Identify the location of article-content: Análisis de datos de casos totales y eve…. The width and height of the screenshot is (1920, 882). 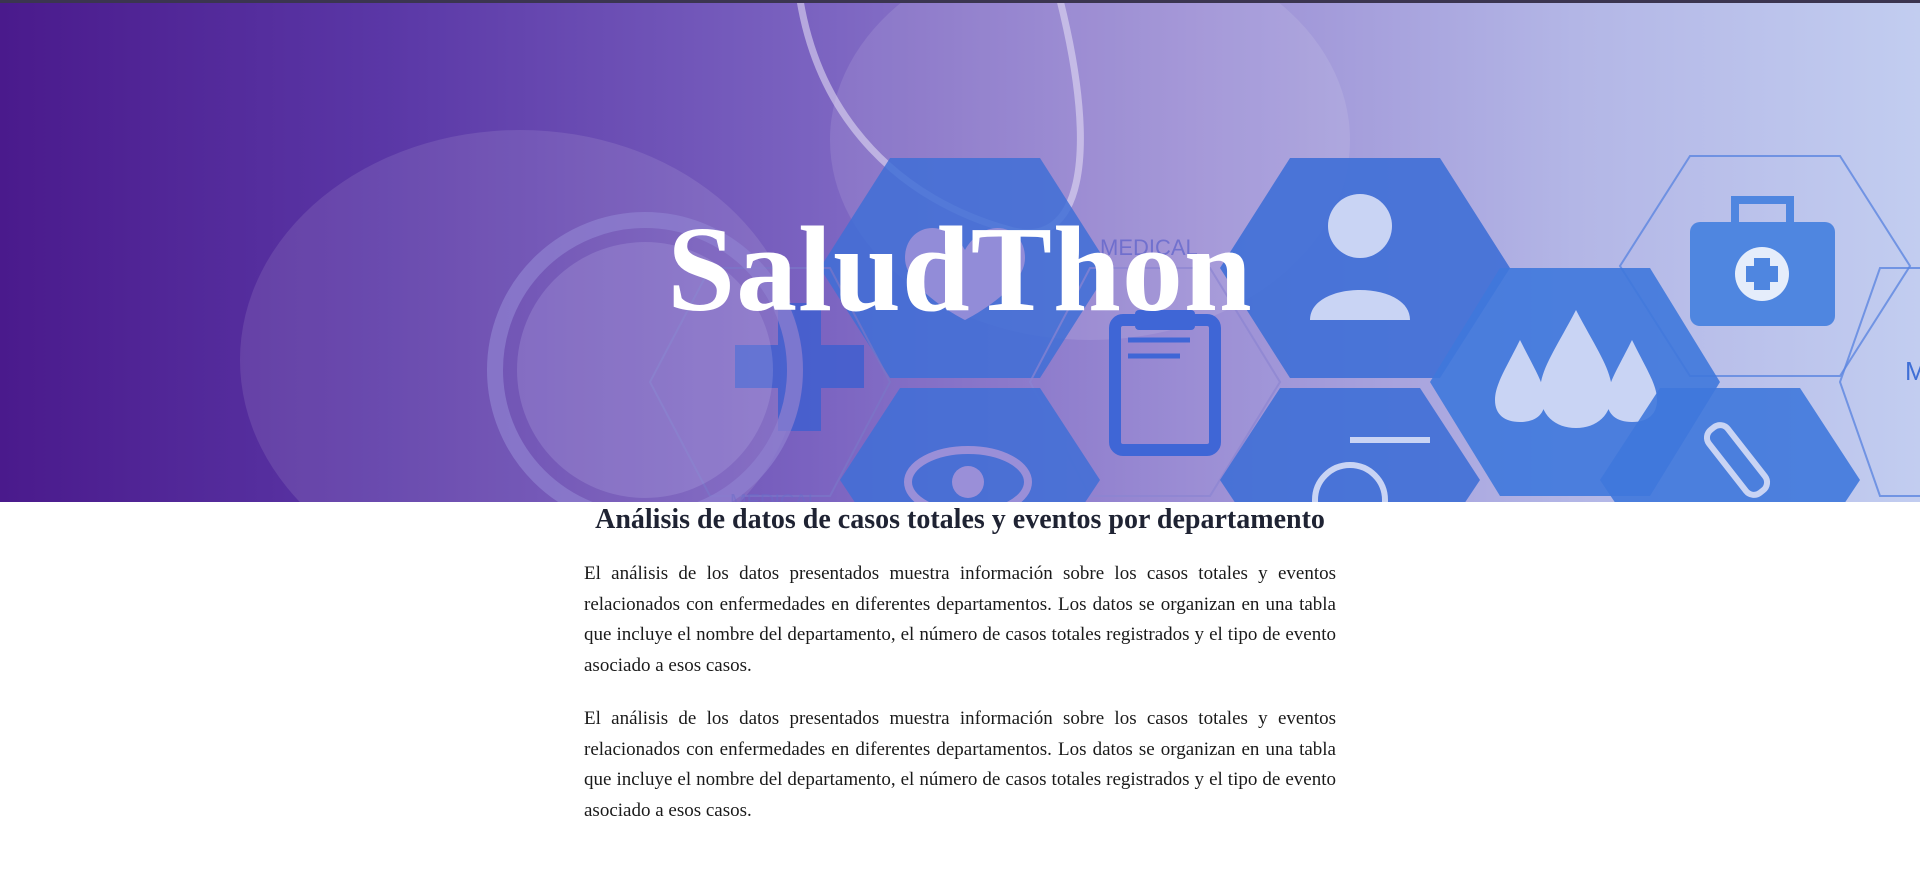
(960, 664).